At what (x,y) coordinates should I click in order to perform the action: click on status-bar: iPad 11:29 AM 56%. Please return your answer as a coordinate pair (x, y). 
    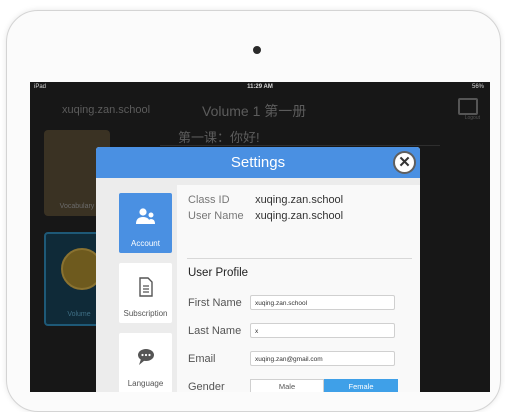
    Looking at the image, I should click on (260, 88).